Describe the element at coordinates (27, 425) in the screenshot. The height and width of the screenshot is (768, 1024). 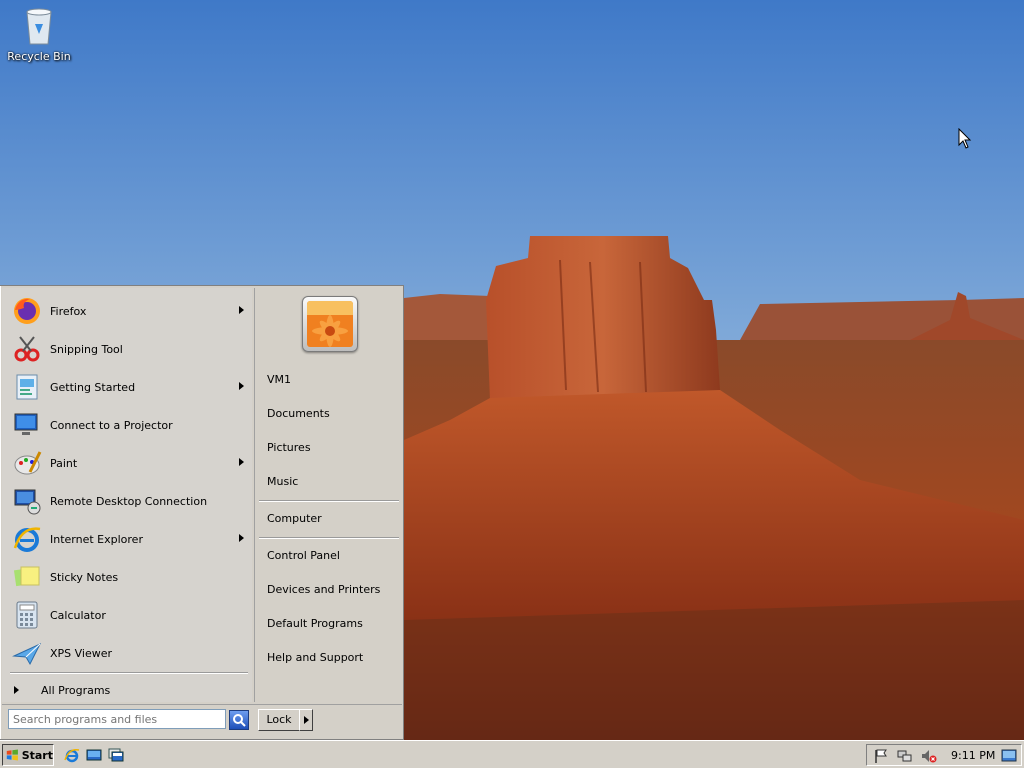
I see `projector-icon` at that location.